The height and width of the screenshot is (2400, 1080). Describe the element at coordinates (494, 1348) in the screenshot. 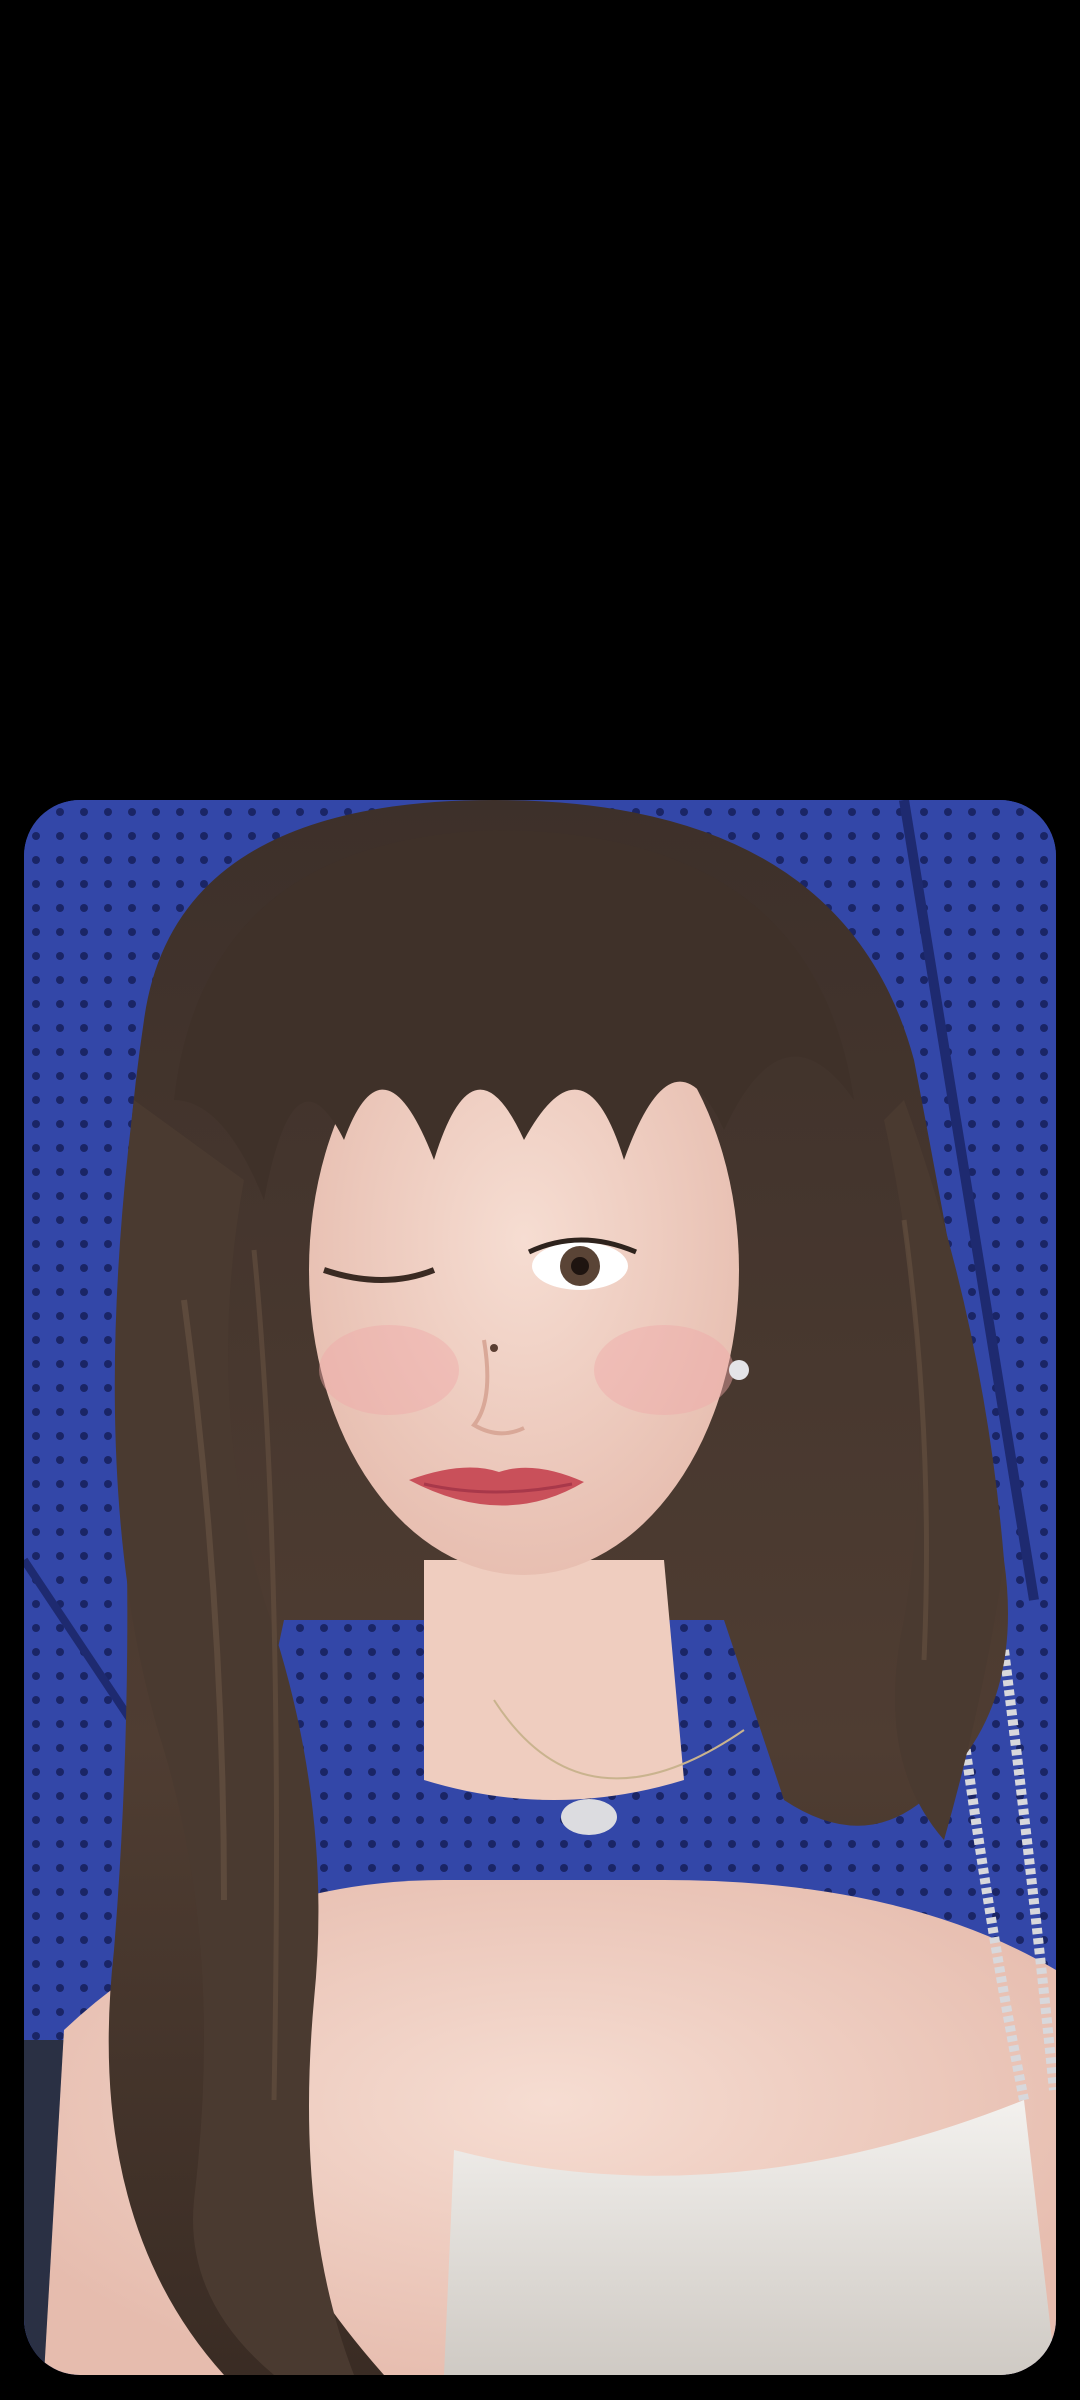

I see `beauty-mark` at that location.